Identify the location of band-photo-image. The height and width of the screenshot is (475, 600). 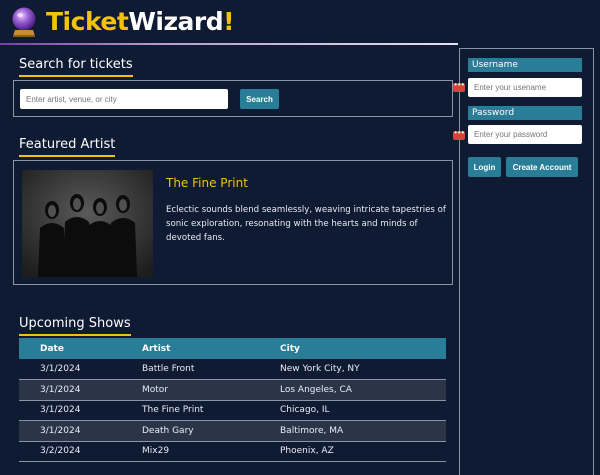
(87, 223).